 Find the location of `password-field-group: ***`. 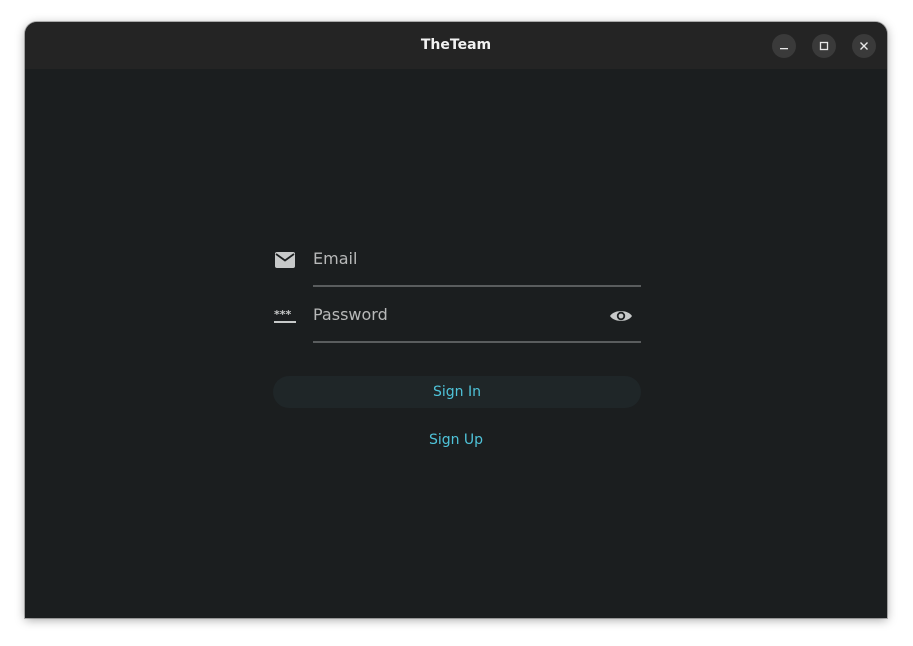

password-field-group: *** is located at coordinates (457, 316).